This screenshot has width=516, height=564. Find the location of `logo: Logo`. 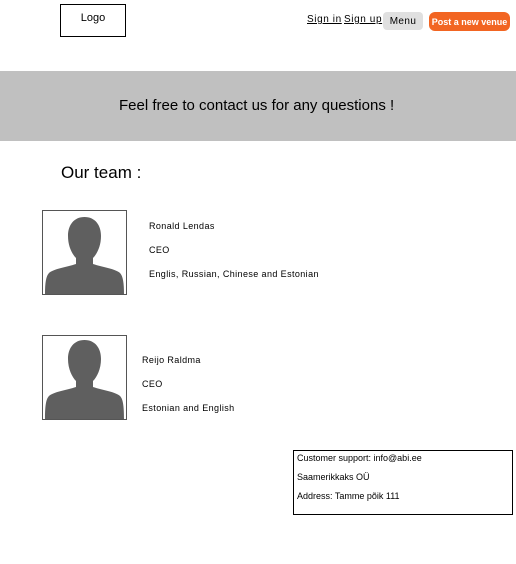

logo: Logo is located at coordinates (93, 20).